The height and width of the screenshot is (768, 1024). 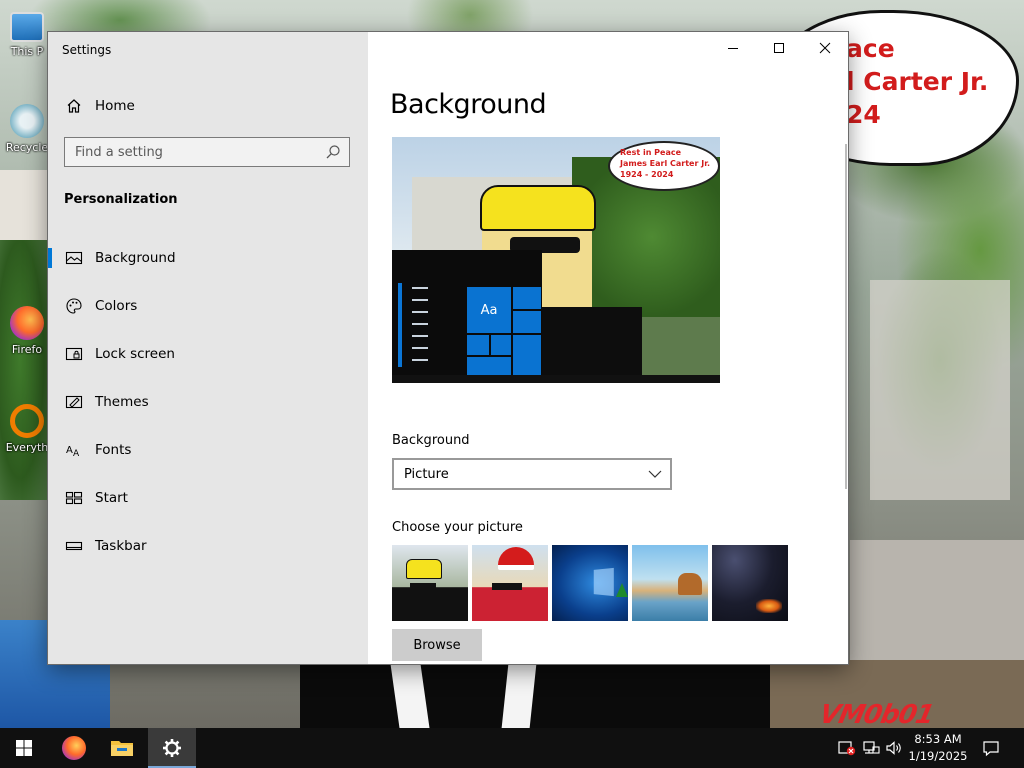 What do you see at coordinates (507, 586) in the screenshot?
I see `thumbnail-glasses` at bounding box center [507, 586].